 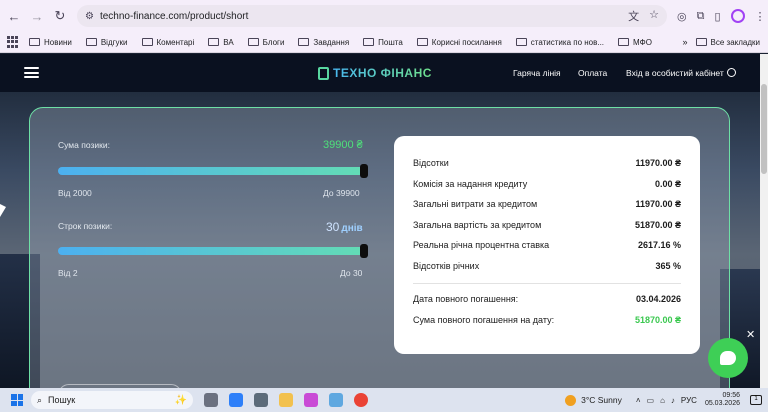 What do you see at coordinates (484, 320) in the screenshot?
I see `total-due-label: Сума повного погашення на дату:` at bounding box center [484, 320].